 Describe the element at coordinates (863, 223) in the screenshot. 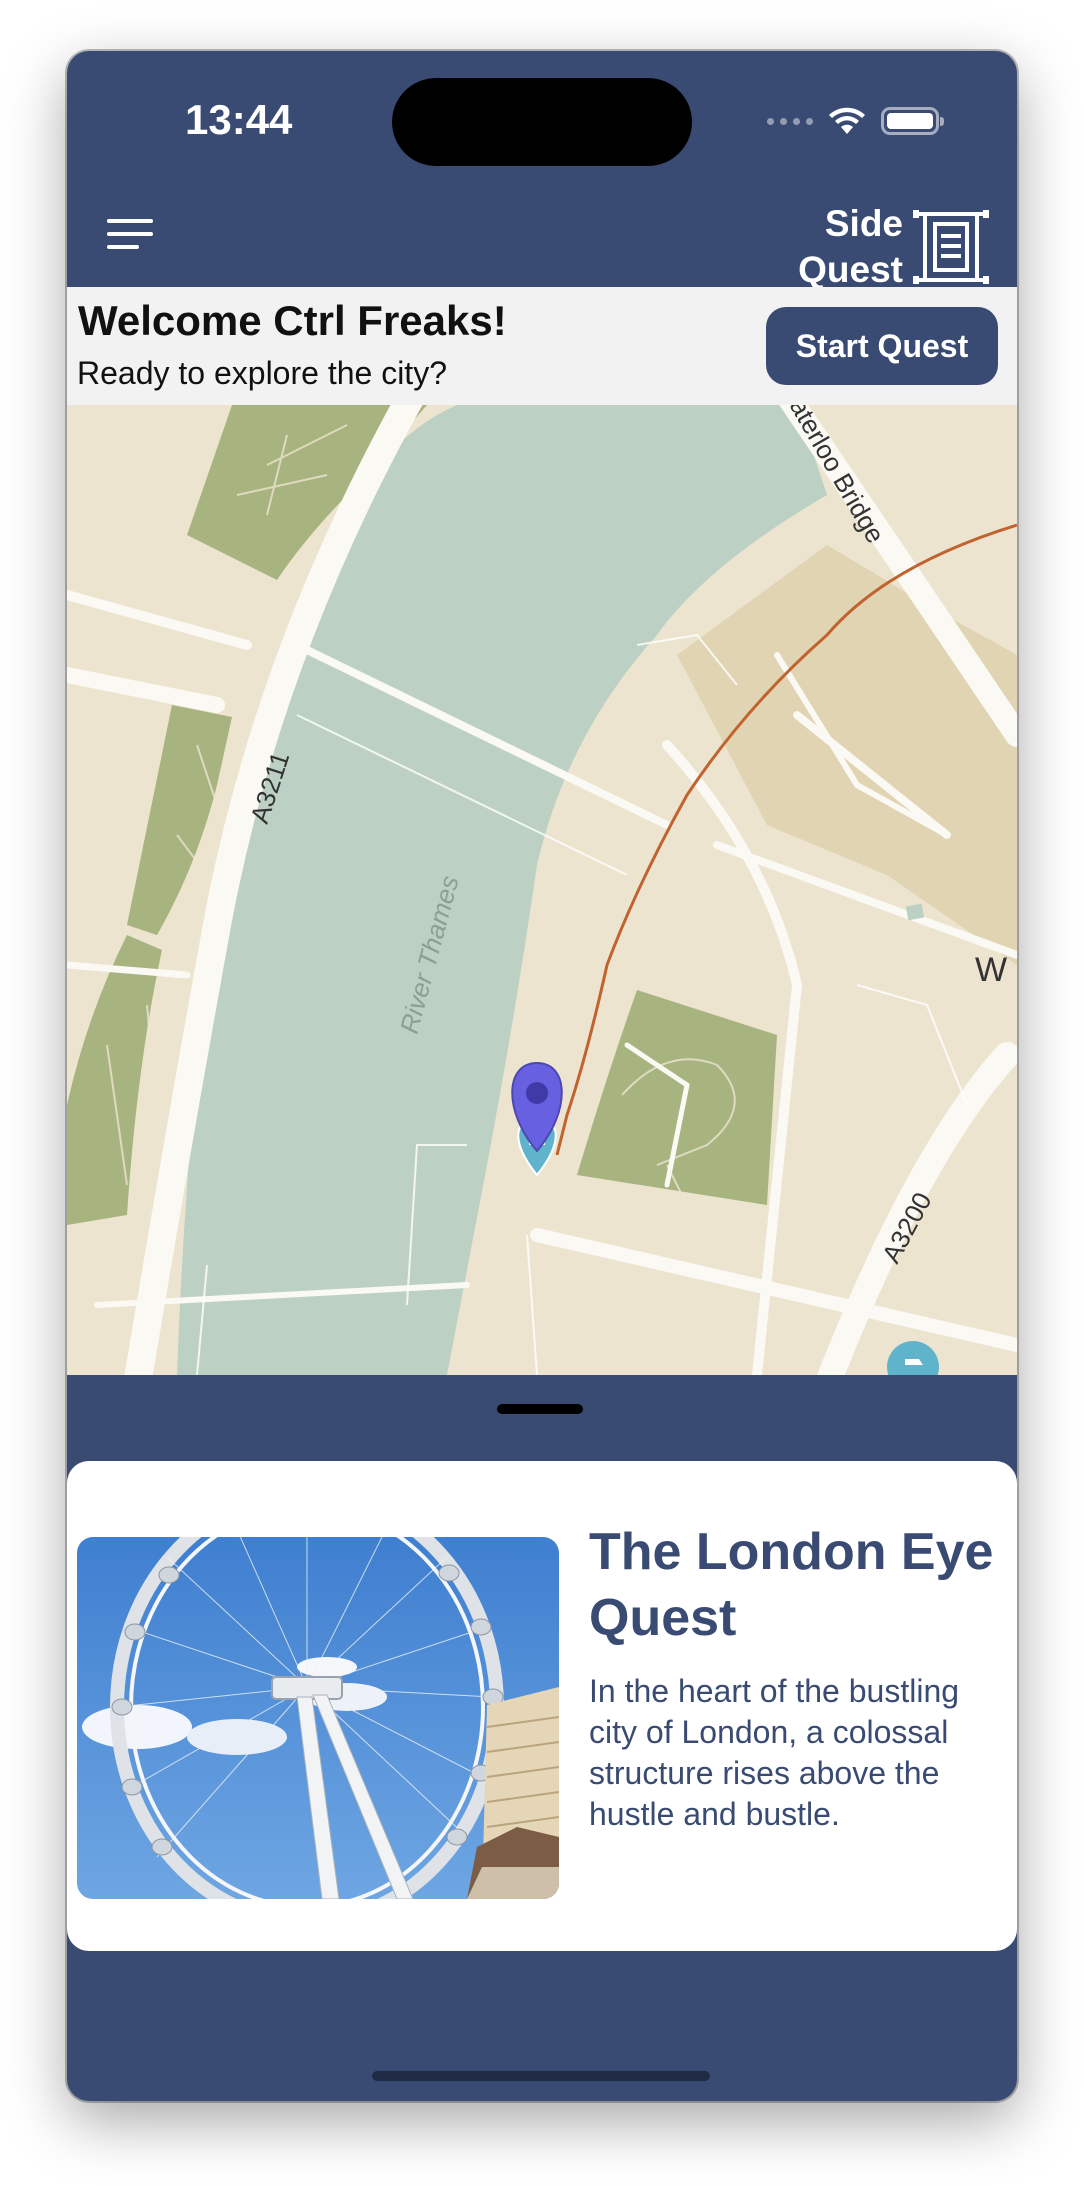

I see `brand-line1: Side` at that location.